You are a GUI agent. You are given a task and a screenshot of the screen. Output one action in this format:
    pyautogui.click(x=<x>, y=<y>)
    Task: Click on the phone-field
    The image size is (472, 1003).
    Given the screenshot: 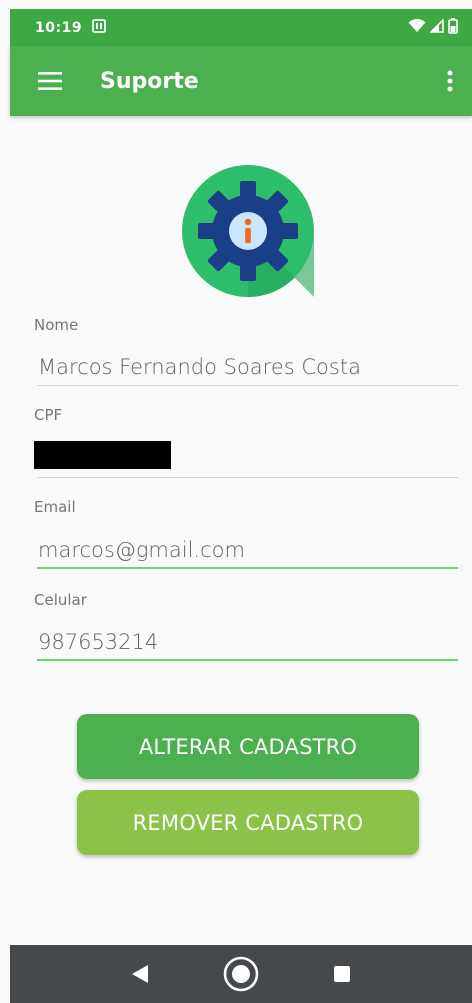 What is the action you would take?
    pyautogui.click(x=248, y=642)
    